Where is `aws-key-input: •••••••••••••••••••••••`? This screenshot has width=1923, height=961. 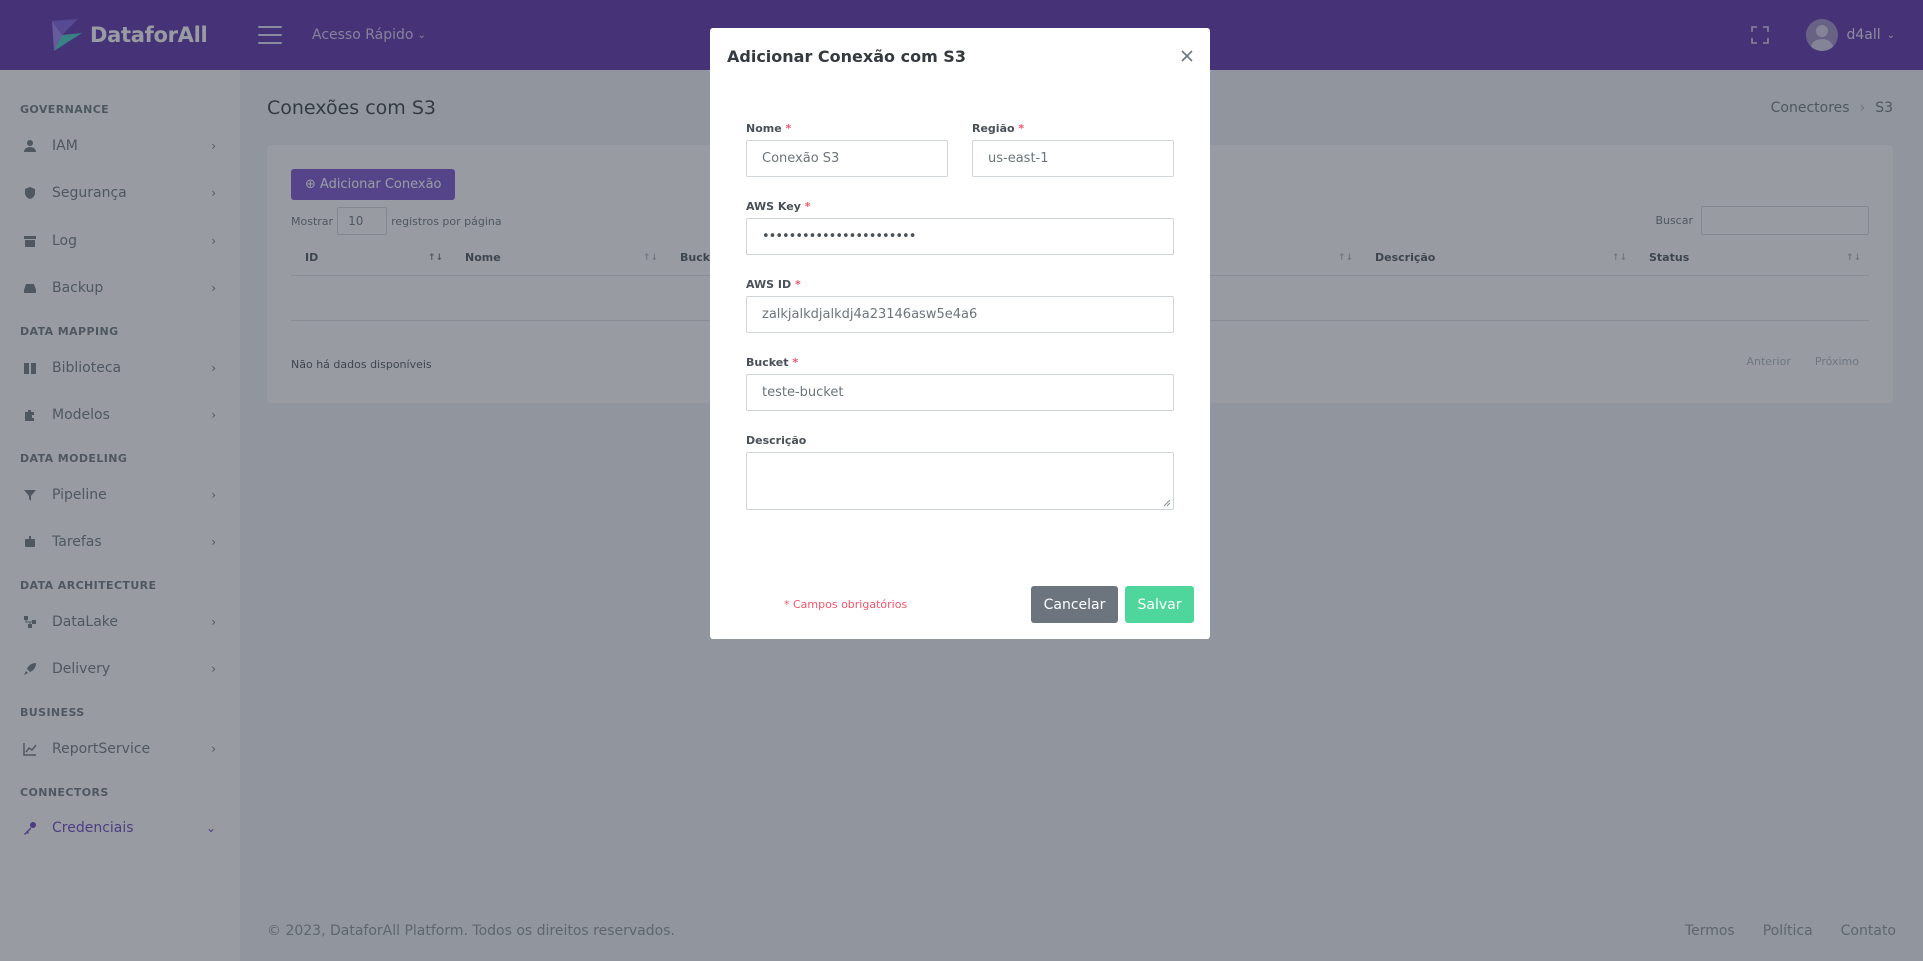
aws-key-input: ••••••••••••••••••••••• is located at coordinates (960, 236).